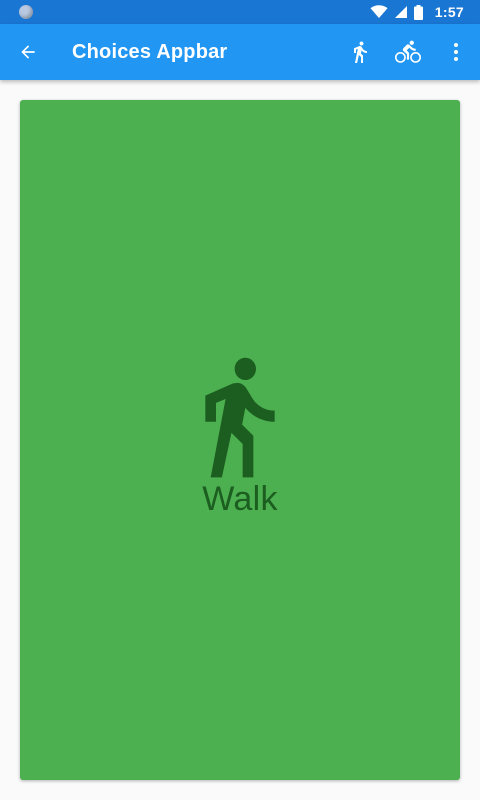 The height and width of the screenshot is (800, 480). Describe the element at coordinates (240, 52) in the screenshot. I see `app-bar: Choices Appbar` at that location.